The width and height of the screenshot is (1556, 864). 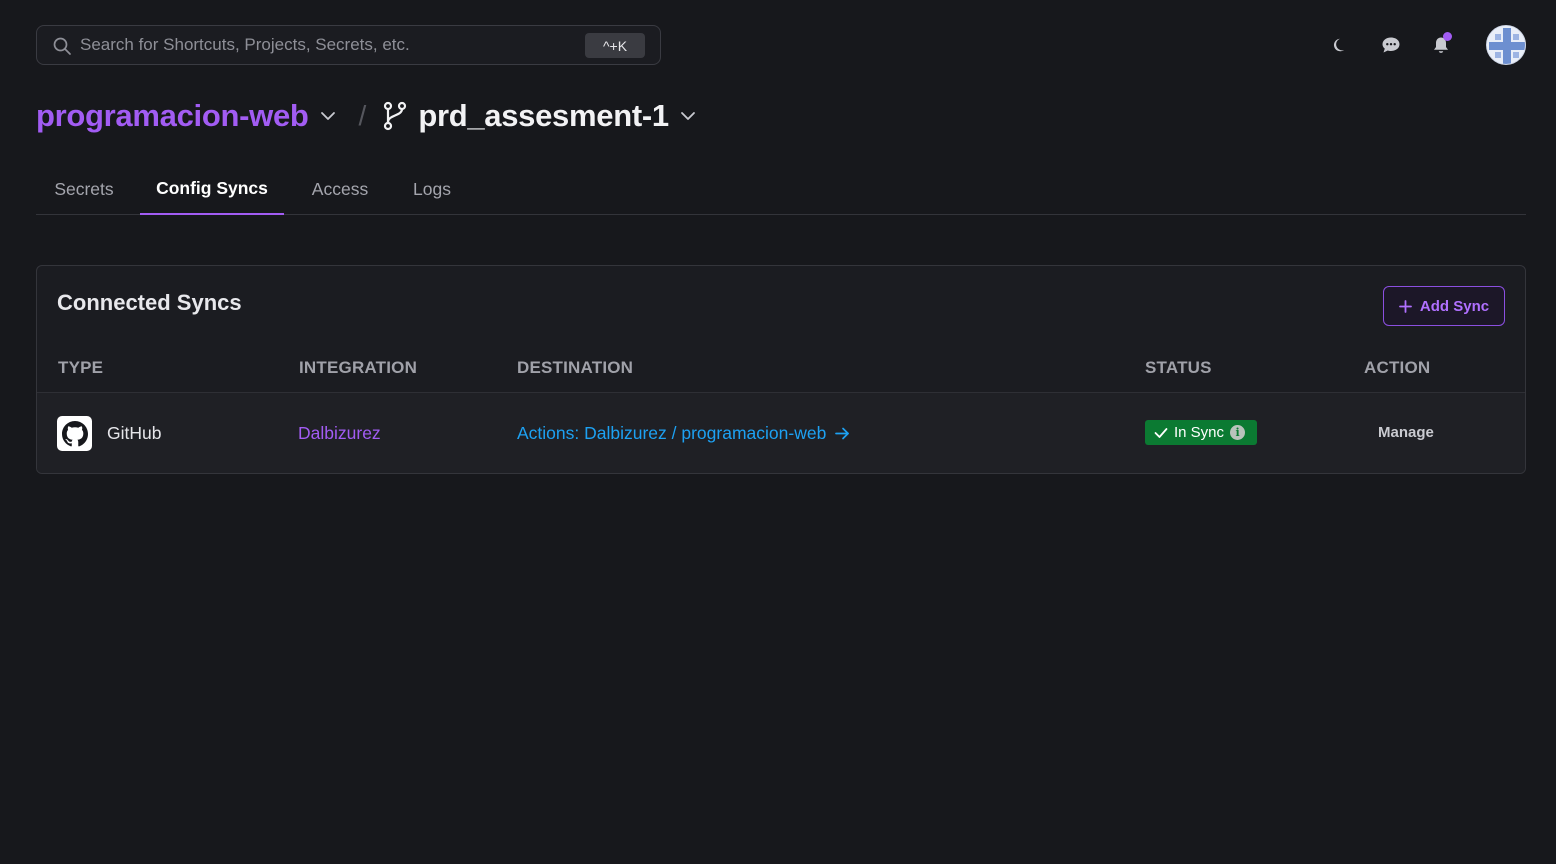 I want to click on search-icon, so click(x=62, y=46).